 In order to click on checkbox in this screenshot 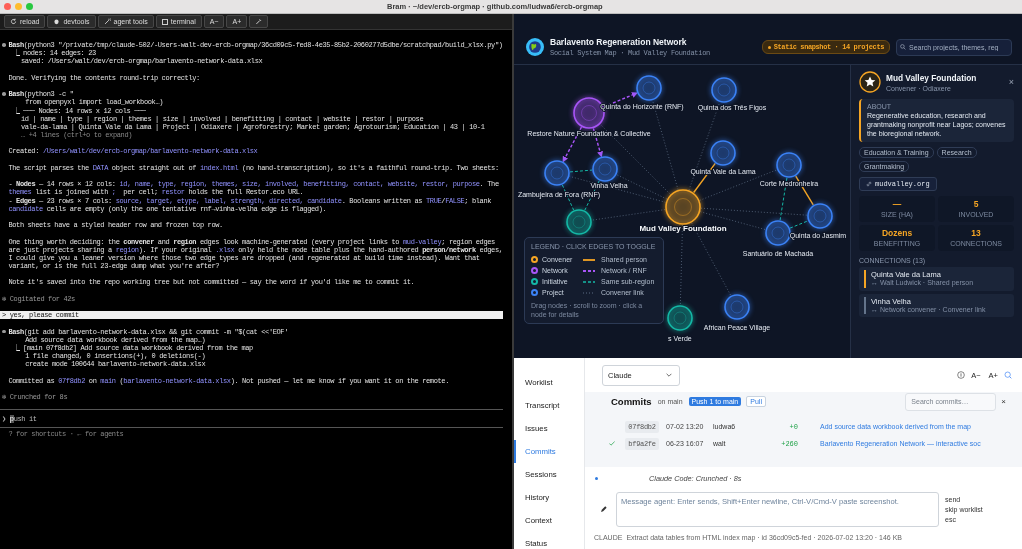, I will do `click(164, 21)`.